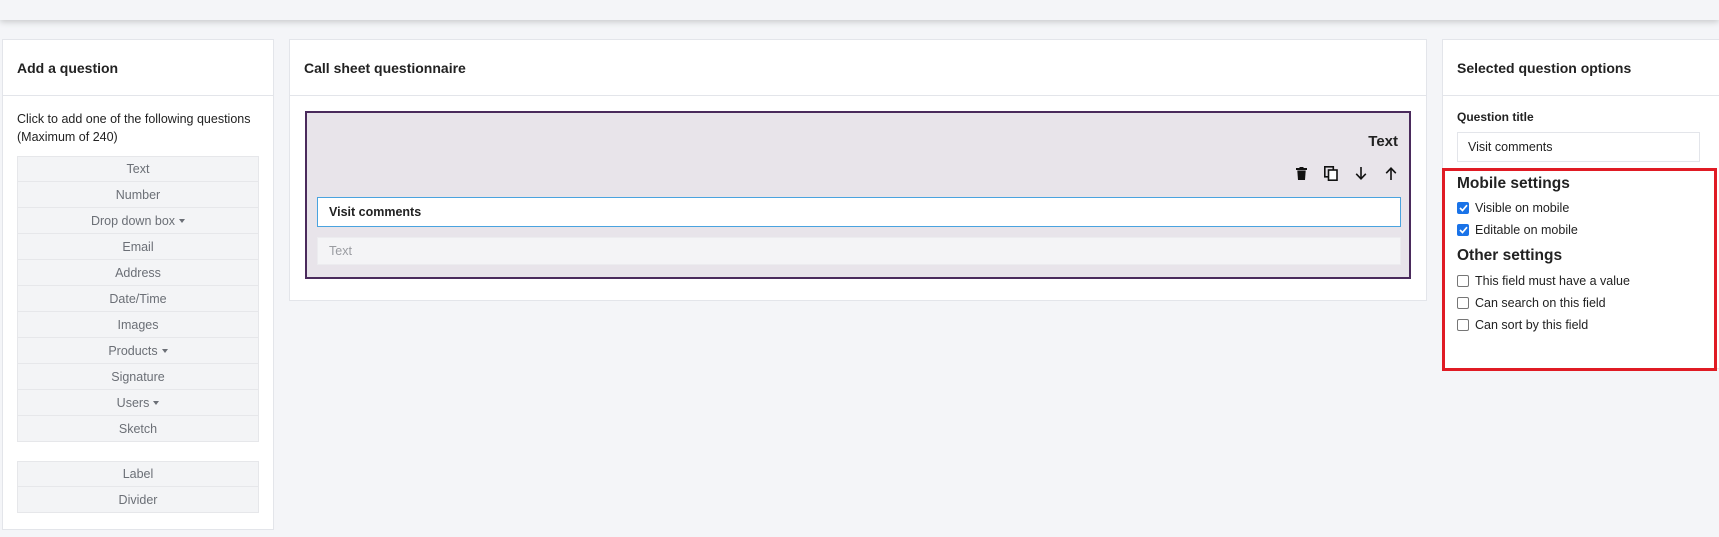 This screenshot has height=537, width=1719. Describe the element at coordinates (1331, 173) in the screenshot. I see `copy-icon` at that location.